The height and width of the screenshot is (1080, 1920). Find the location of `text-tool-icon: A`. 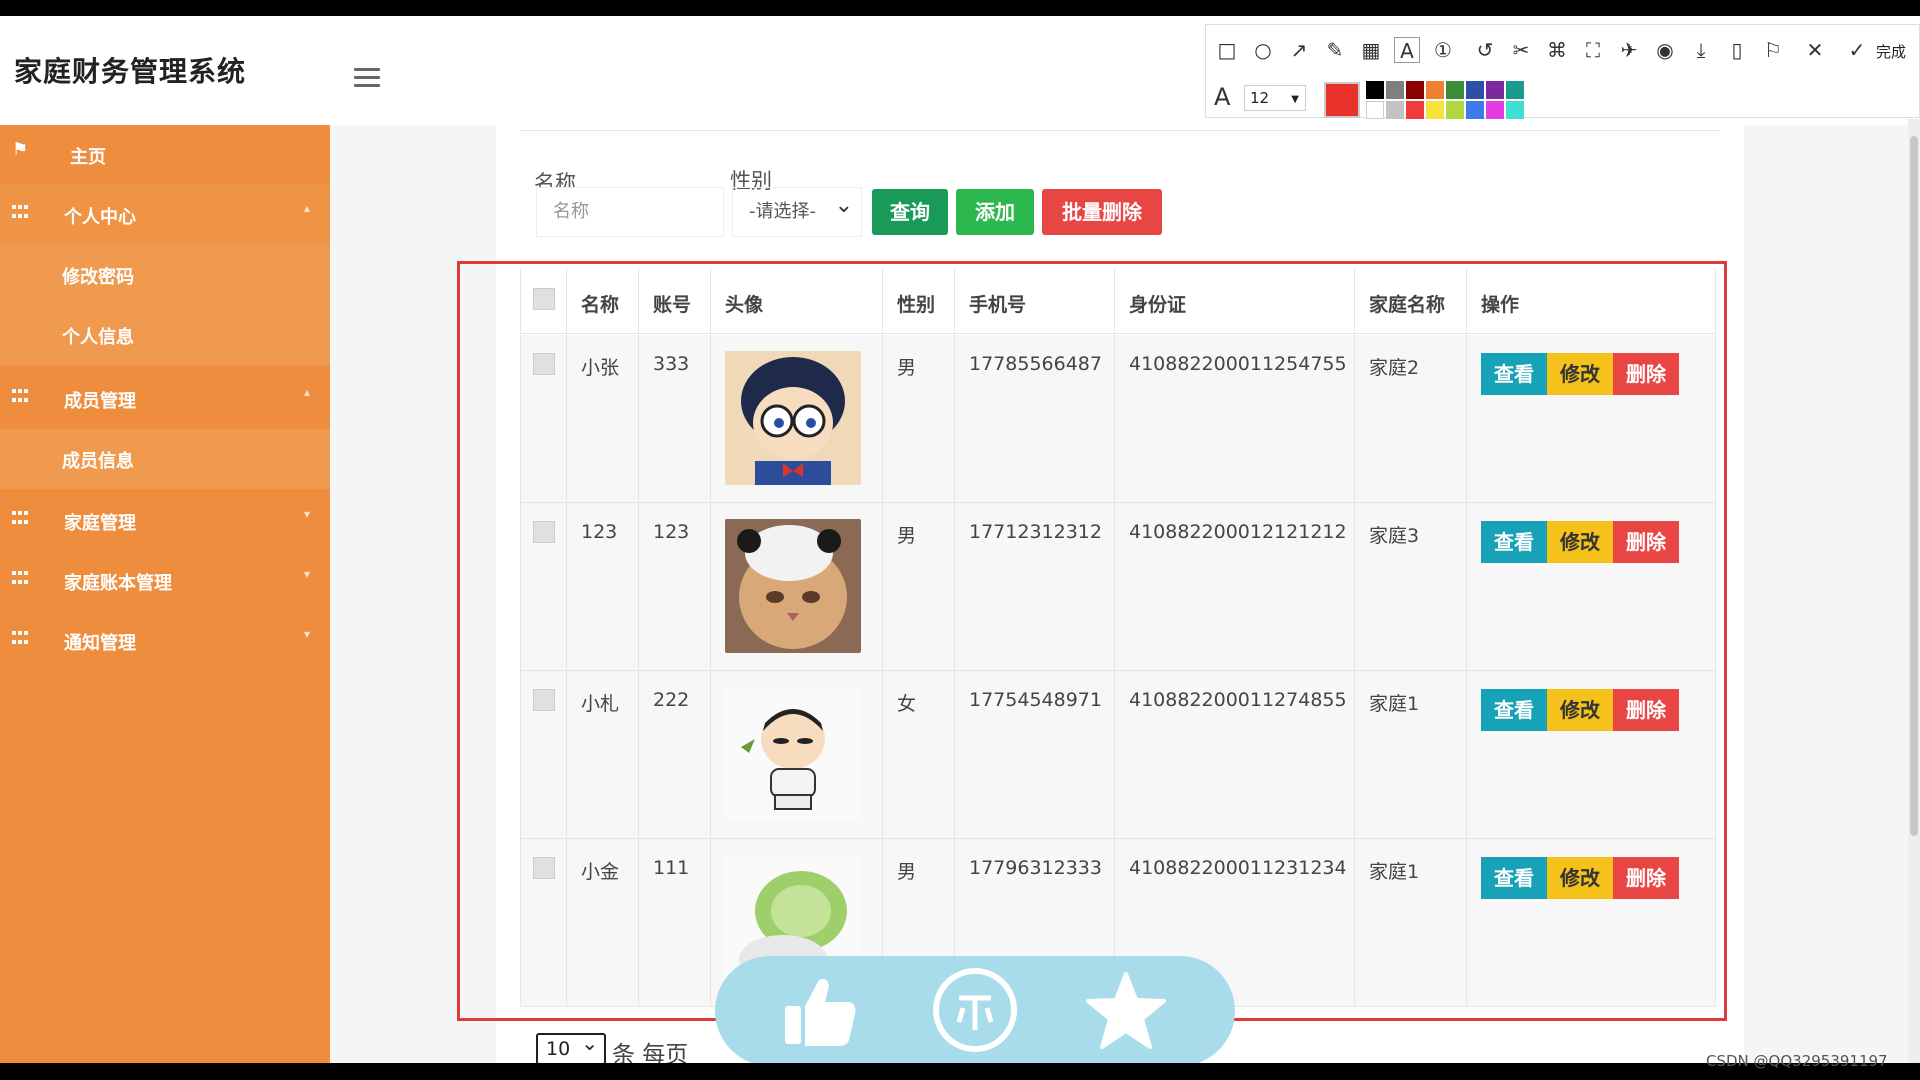

text-tool-icon: A is located at coordinates (1407, 50).